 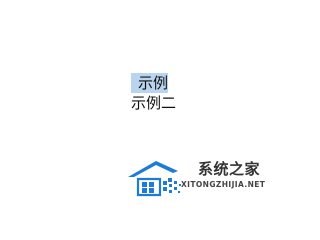 I want to click on brand-name-en: XITONGZHIJIA.NET, so click(x=223, y=184).